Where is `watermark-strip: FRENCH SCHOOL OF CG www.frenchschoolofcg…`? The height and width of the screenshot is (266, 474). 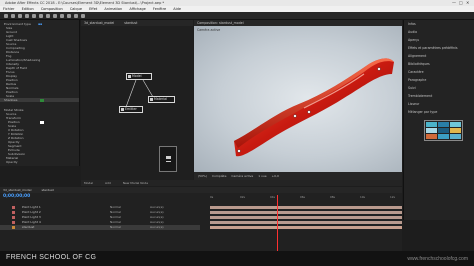
watermark-strip: FRENCH SCHOOL OF CG www.frenchschoolofcg… is located at coordinates (237, 258).